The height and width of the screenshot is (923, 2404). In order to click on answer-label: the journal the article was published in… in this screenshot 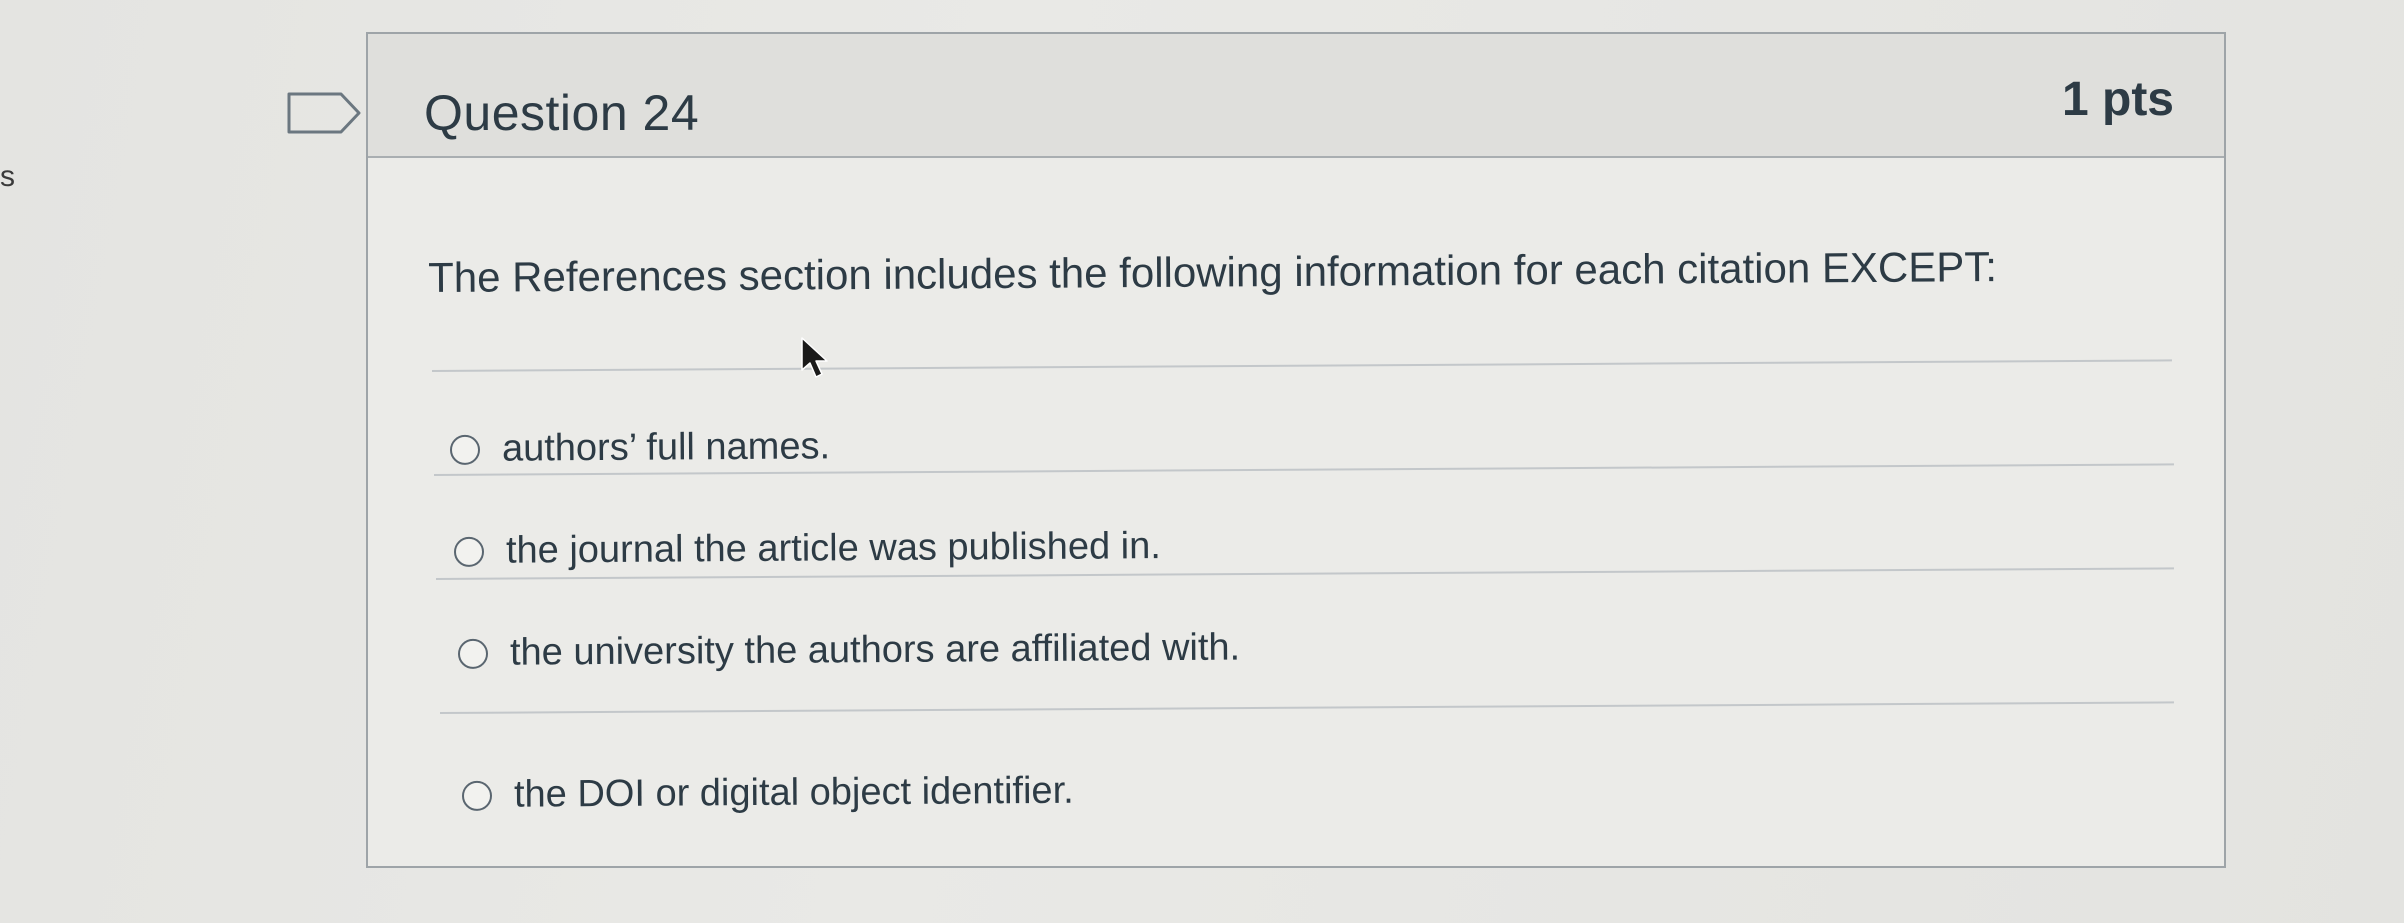, I will do `click(833, 548)`.